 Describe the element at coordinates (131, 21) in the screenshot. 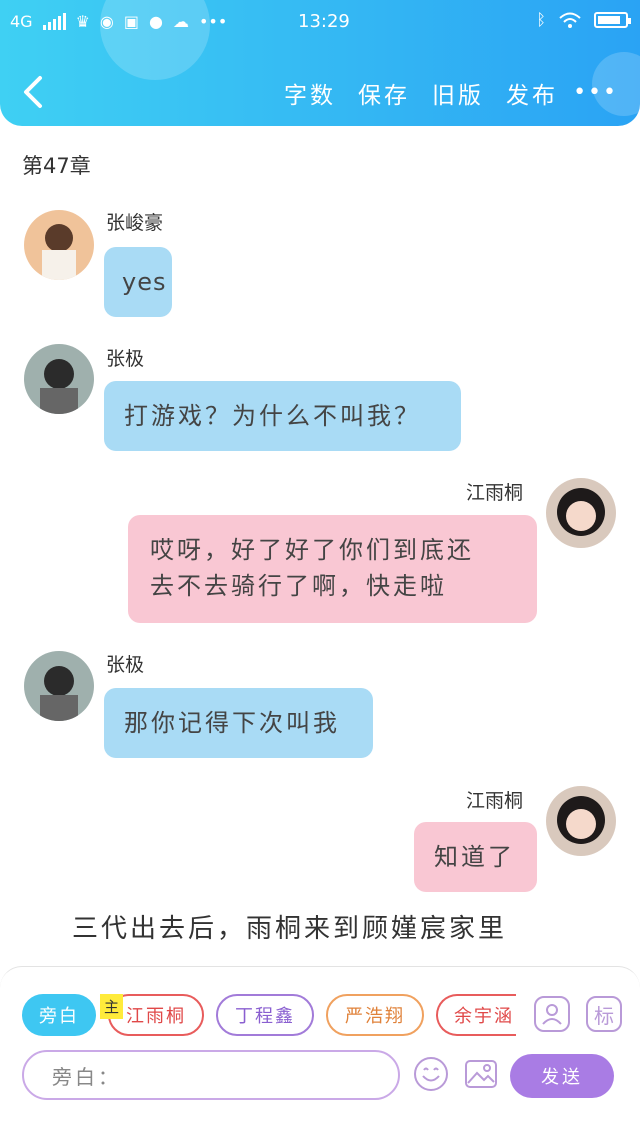

I see `player-icon: ▣` at that location.